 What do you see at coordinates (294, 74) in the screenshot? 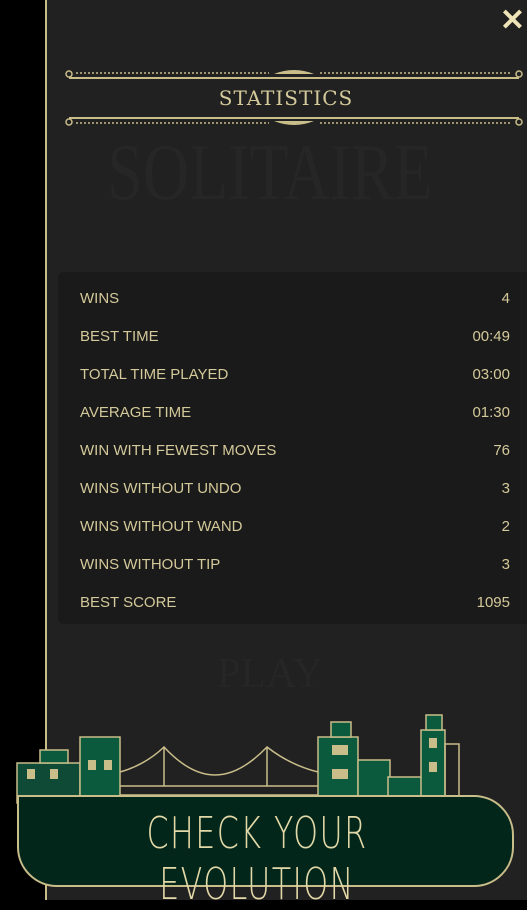
I see `ornament-top-divider` at bounding box center [294, 74].